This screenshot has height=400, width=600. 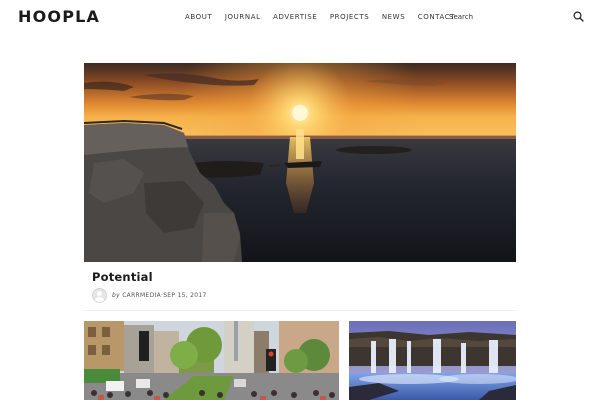 I want to click on nav-item-about: ABOUT, so click(x=198, y=17).